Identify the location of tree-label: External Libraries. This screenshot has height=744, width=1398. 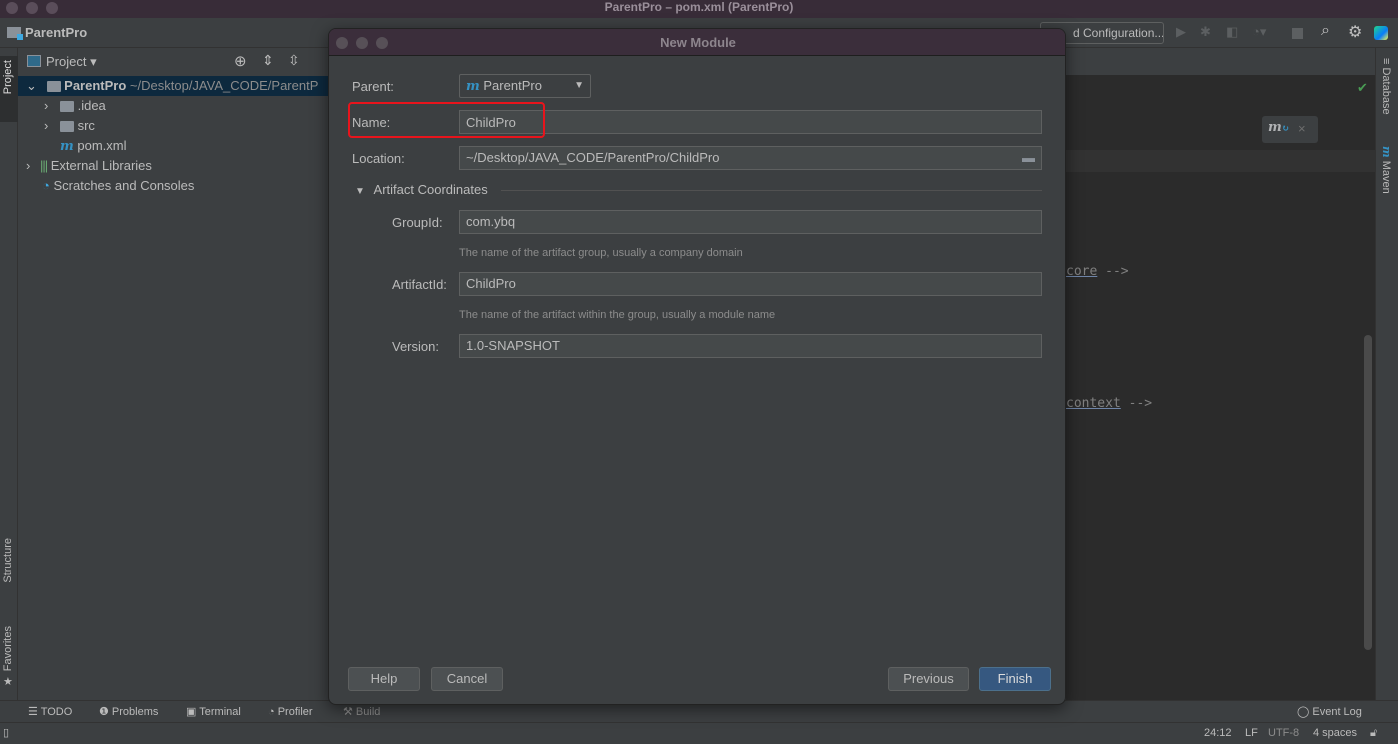
(101, 165).